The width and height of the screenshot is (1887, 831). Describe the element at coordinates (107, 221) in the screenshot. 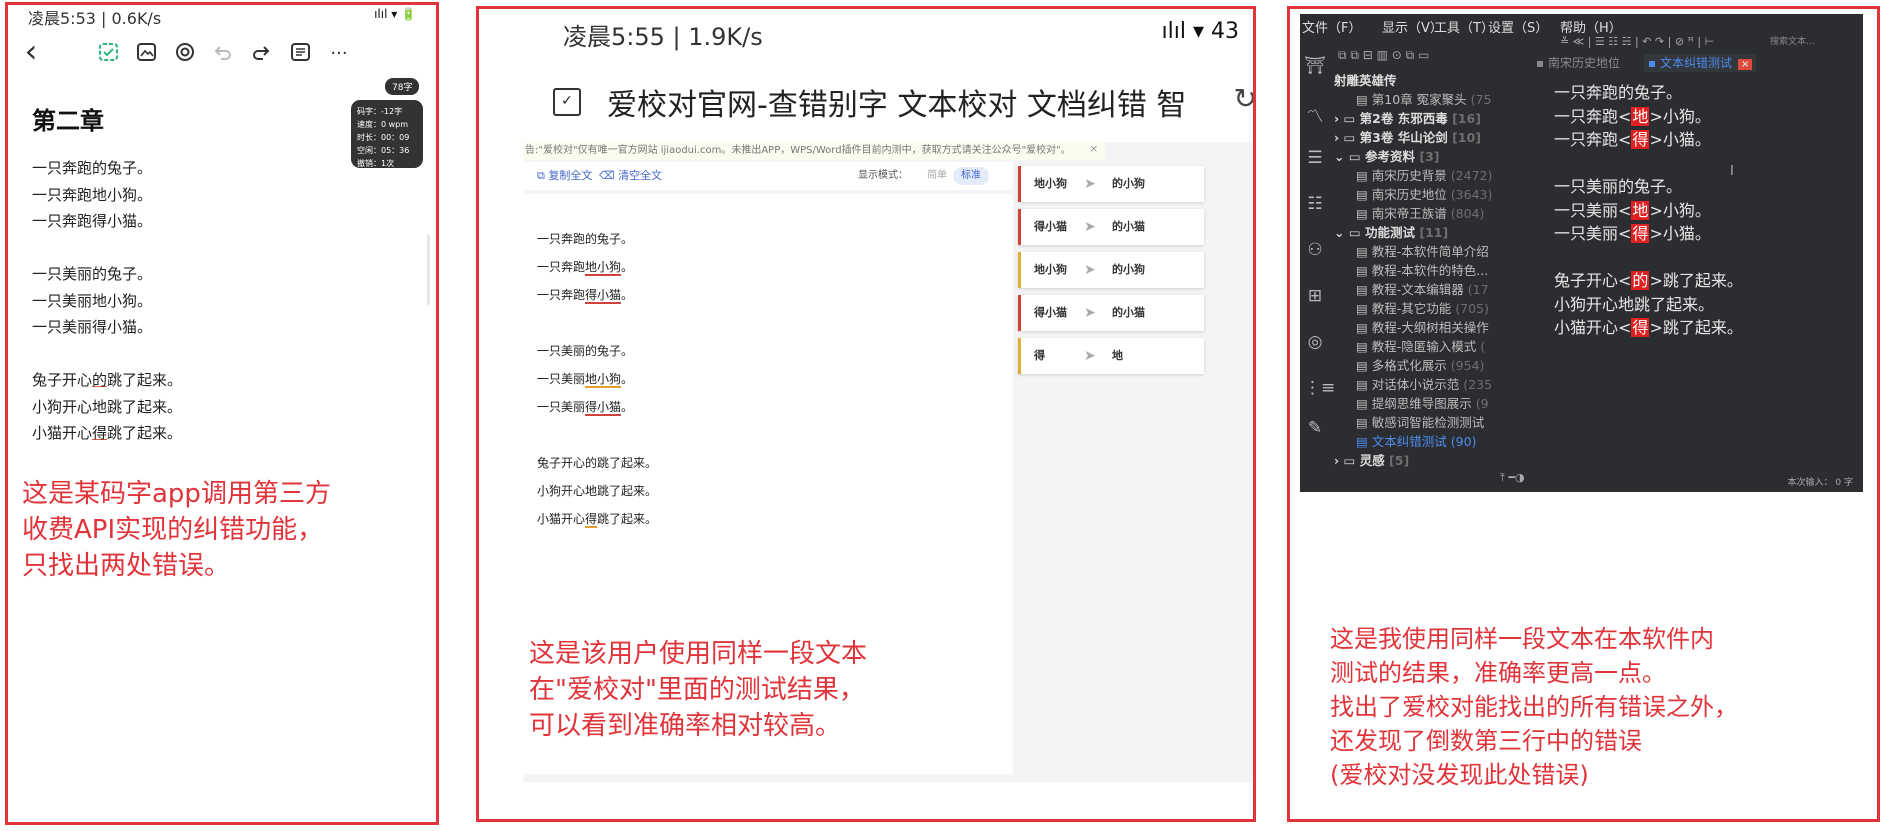

I see `text-line: 一只奔跑得小猫。` at that location.